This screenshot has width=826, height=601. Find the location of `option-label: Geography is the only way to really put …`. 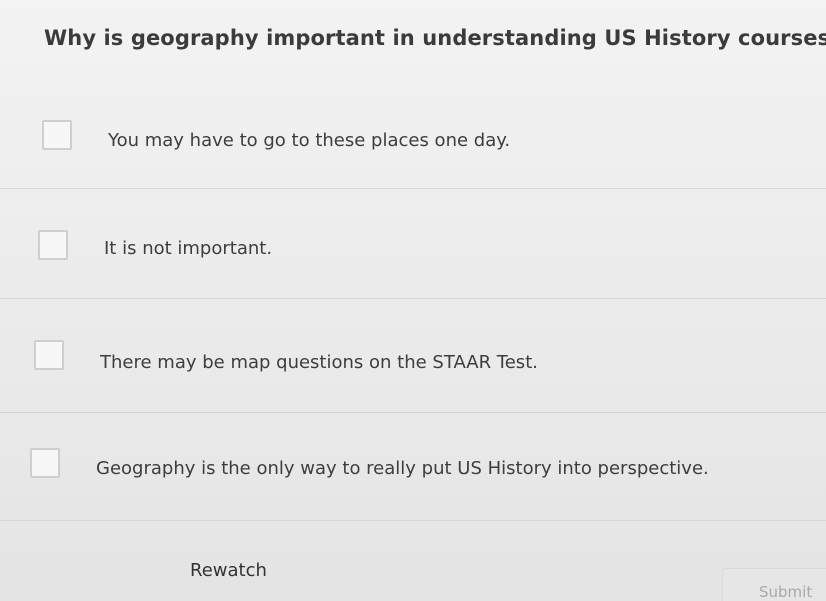

option-label: Geography is the only way to really put … is located at coordinates (402, 468).